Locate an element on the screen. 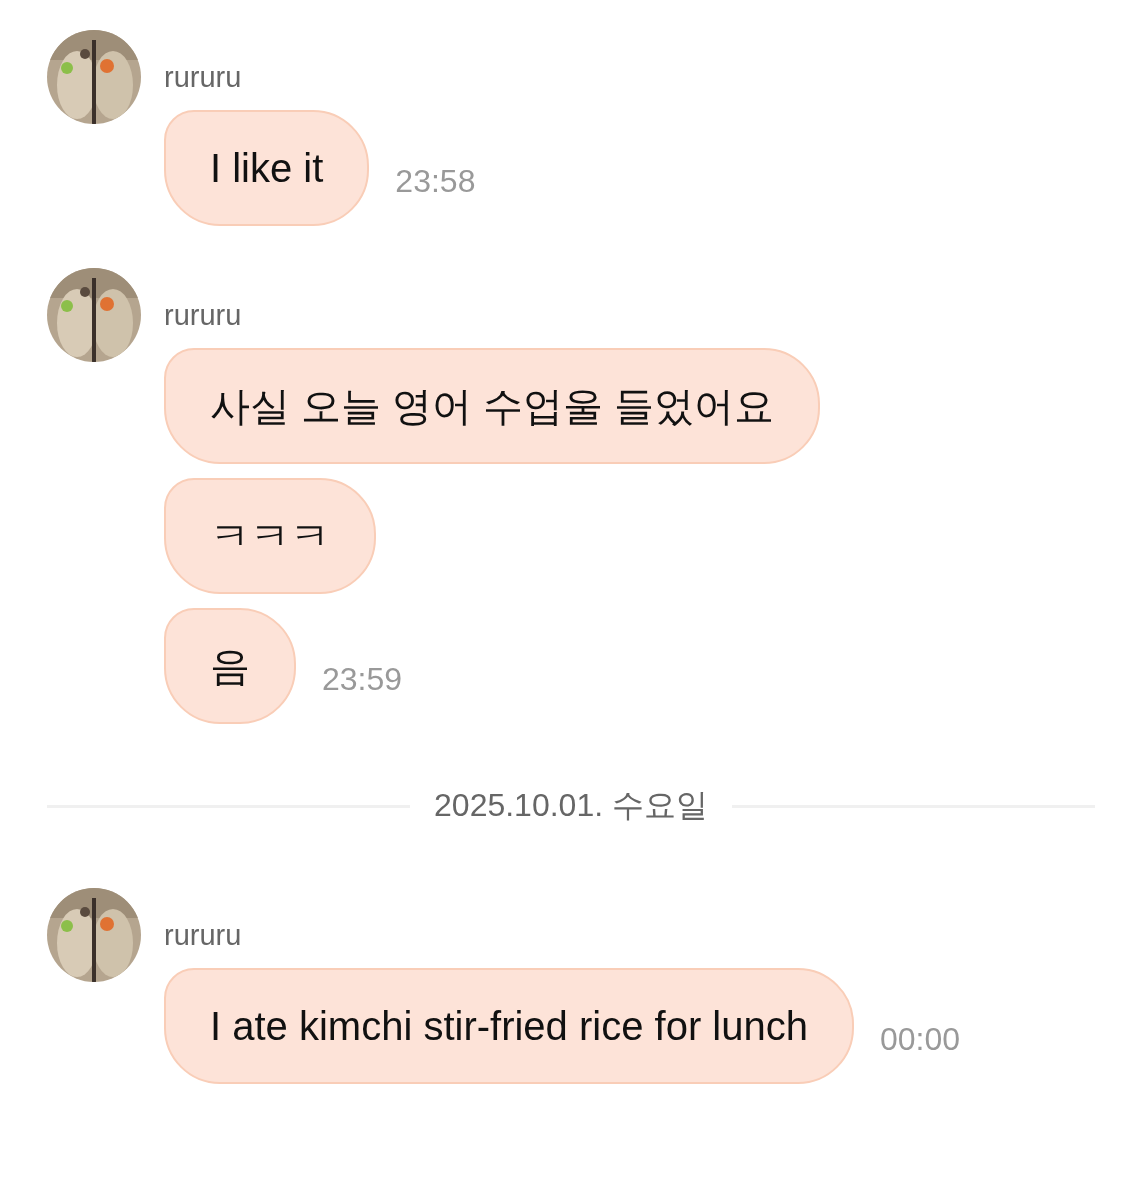 The image size is (1141, 1200). message-time: 00:00 is located at coordinates (920, 1039).